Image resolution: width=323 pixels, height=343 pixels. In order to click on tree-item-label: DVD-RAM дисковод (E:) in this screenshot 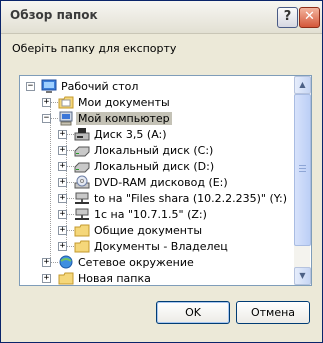, I will do `click(161, 182)`.